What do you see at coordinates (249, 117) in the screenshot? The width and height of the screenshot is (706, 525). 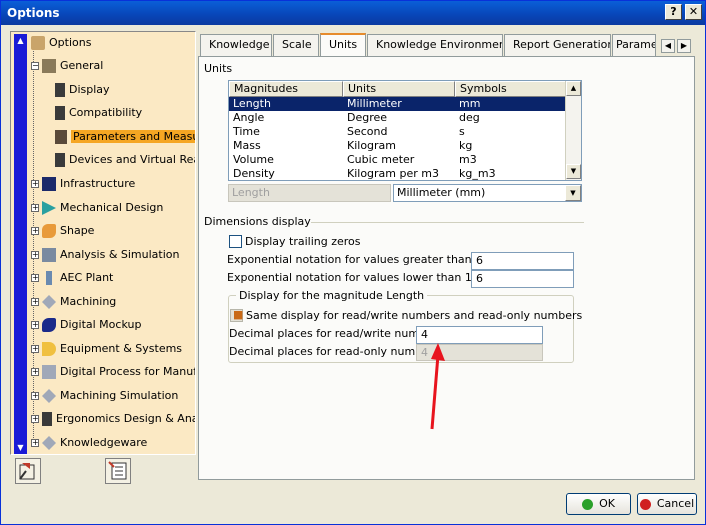 I see `cell-magnitude: Angle` at bounding box center [249, 117].